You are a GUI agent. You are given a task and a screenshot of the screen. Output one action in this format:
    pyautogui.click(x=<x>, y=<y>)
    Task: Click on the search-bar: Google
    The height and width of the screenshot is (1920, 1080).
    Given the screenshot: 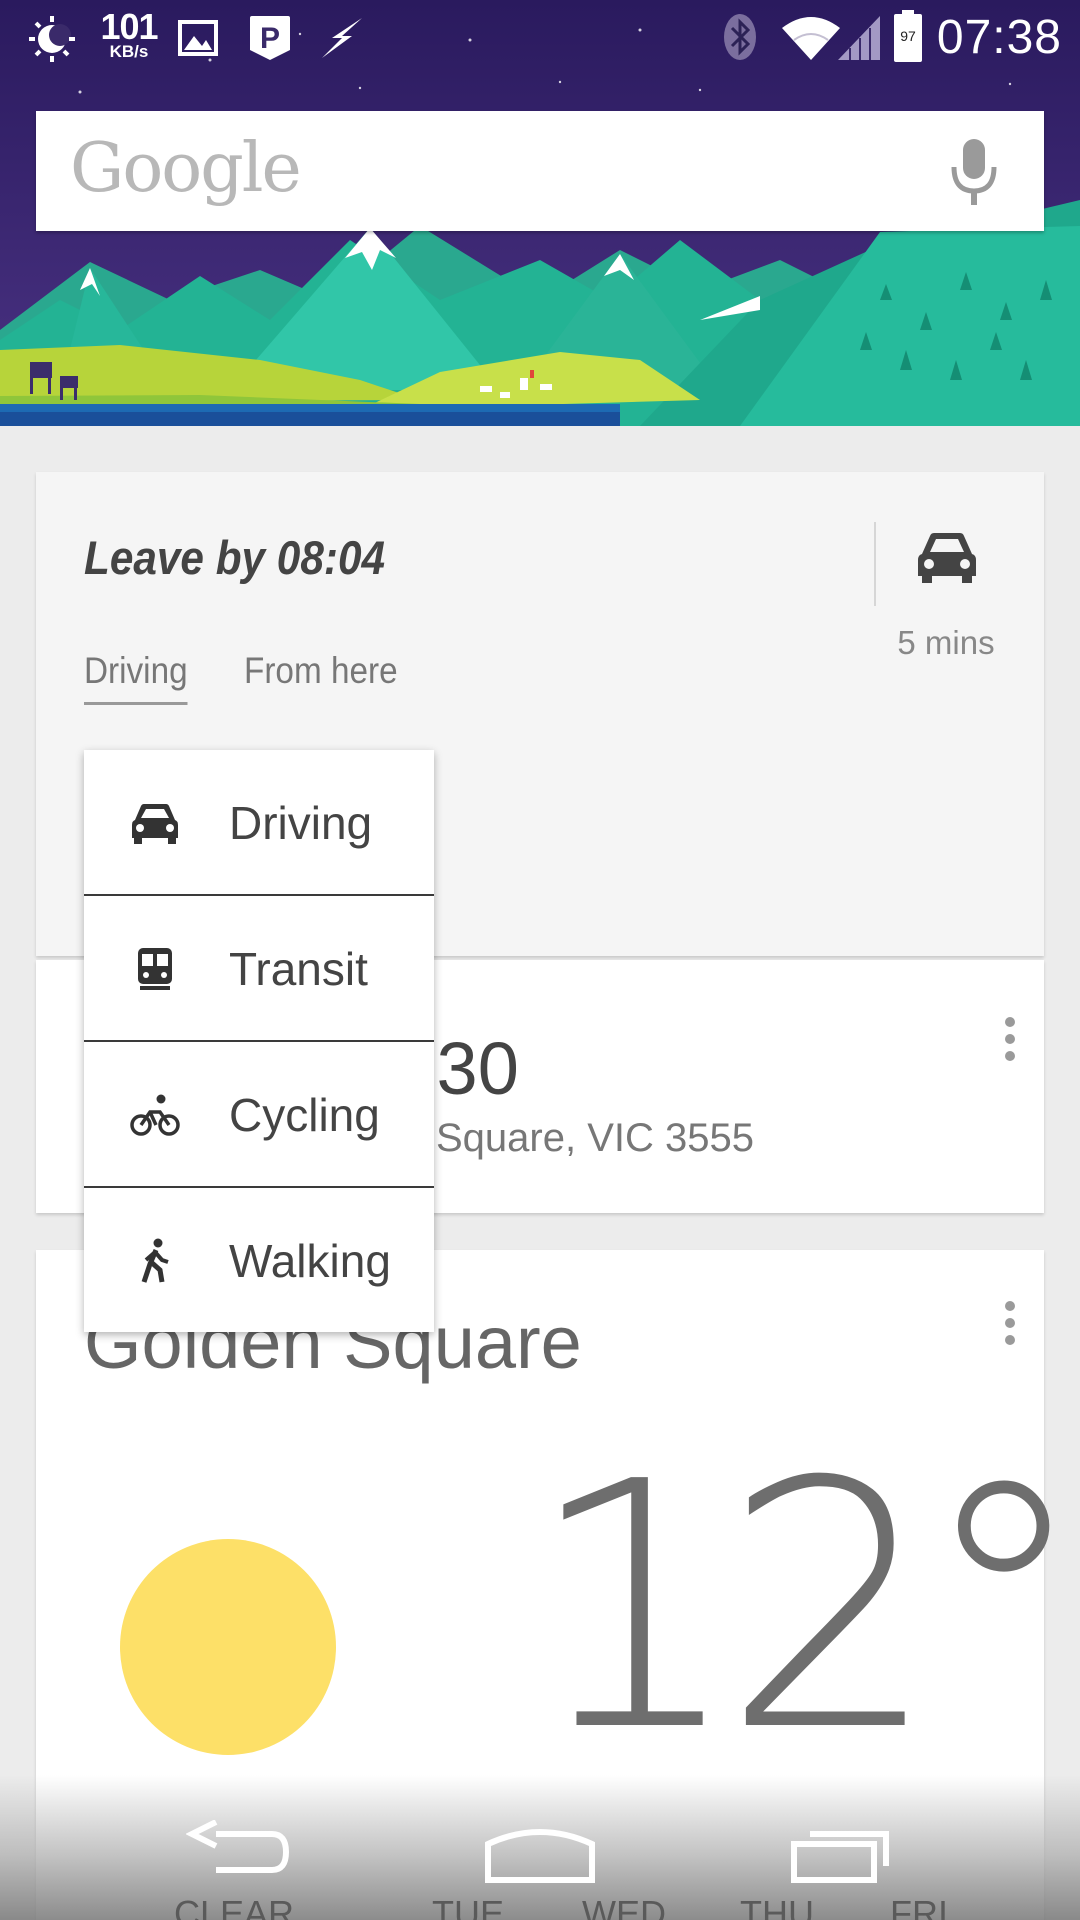 What is the action you would take?
    pyautogui.click(x=540, y=171)
    